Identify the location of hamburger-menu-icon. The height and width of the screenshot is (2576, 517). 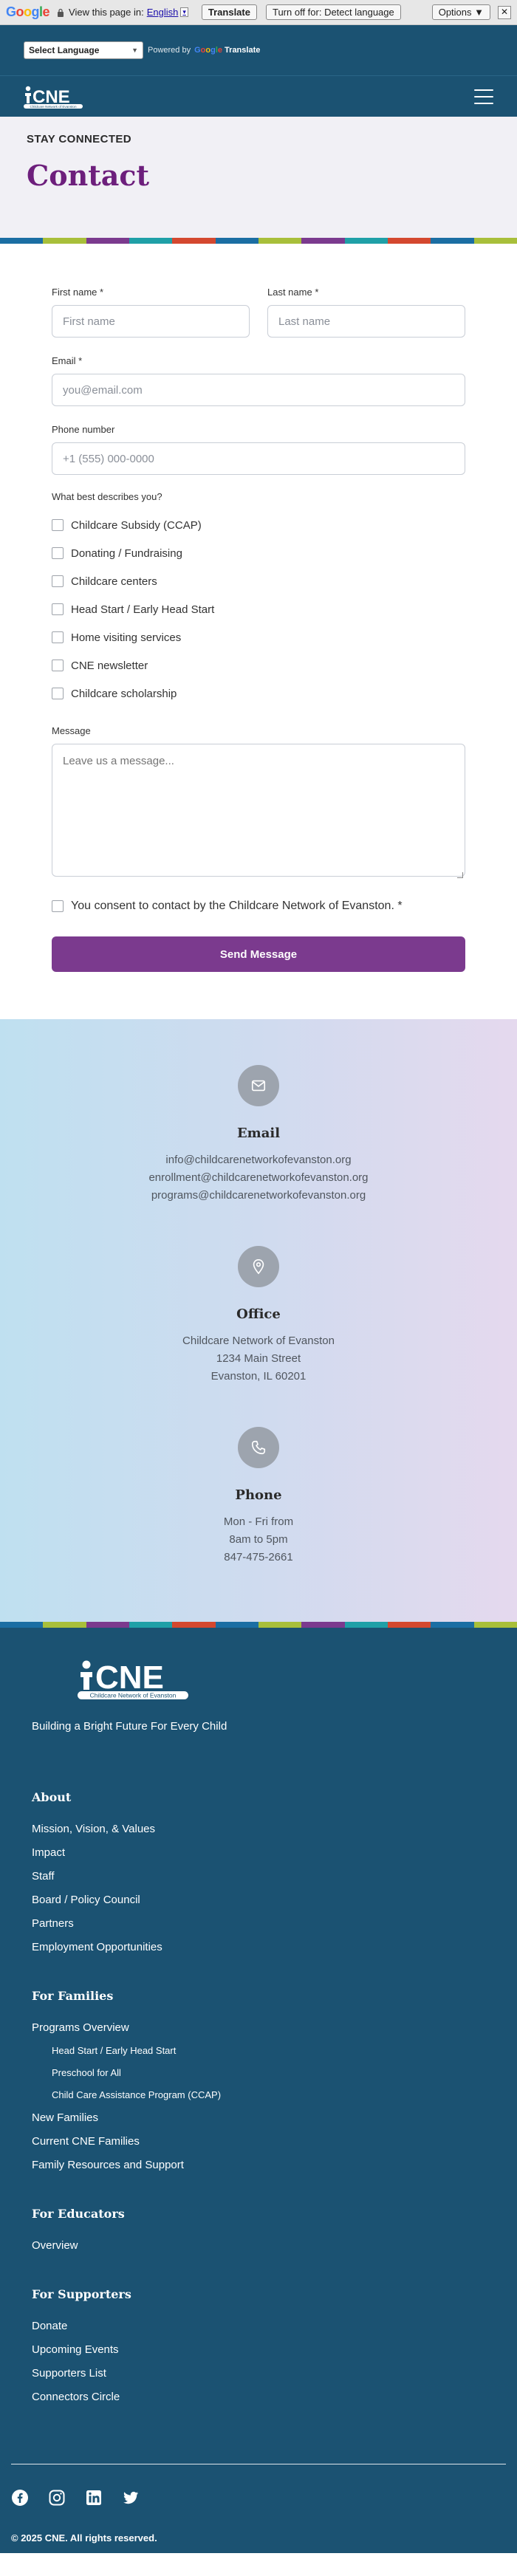
(483, 96).